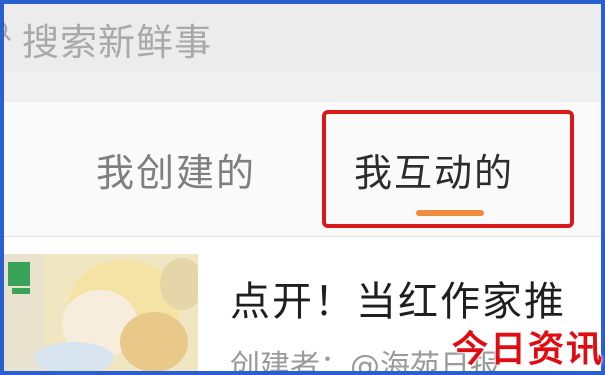  Describe the element at coordinates (176, 169) in the screenshot. I see `tab-created: 我创建的` at that location.